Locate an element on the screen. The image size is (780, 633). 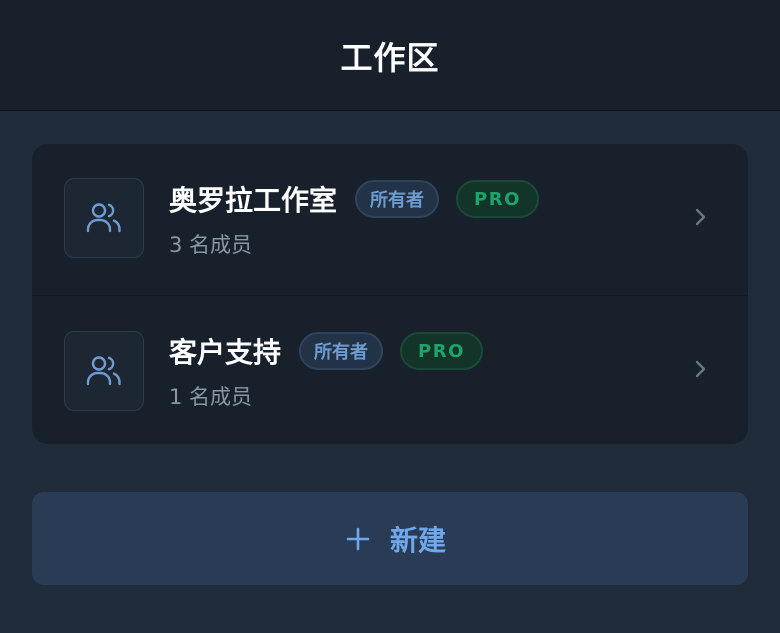
workspace-title-line: 客户支持 所有者 PRO is located at coordinates (334, 351).